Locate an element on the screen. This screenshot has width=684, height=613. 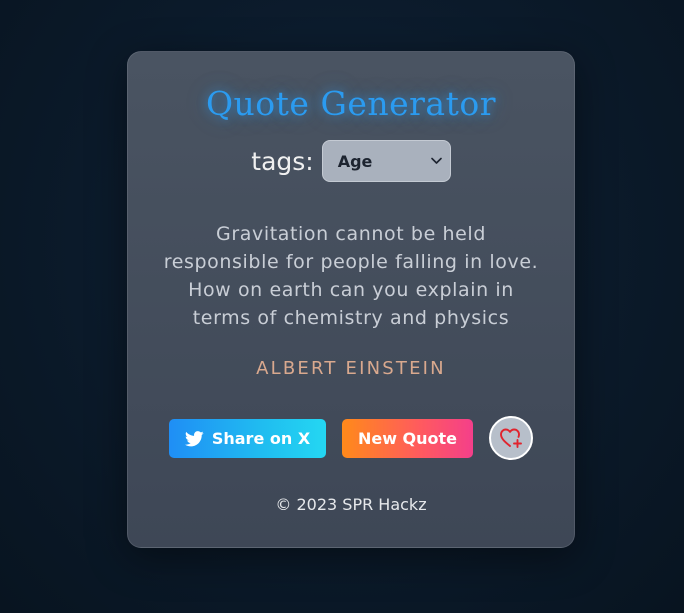
share-on-x-button: Share on X is located at coordinates (247, 438).